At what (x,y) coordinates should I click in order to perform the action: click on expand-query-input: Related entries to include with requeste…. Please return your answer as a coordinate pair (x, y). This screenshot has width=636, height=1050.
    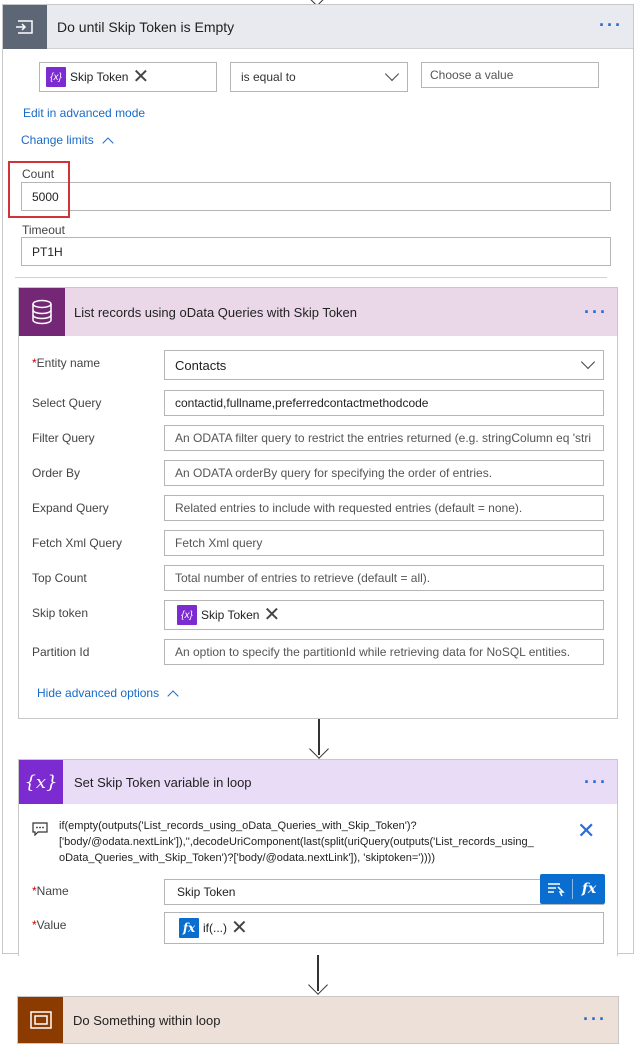
    Looking at the image, I should click on (384, 508).